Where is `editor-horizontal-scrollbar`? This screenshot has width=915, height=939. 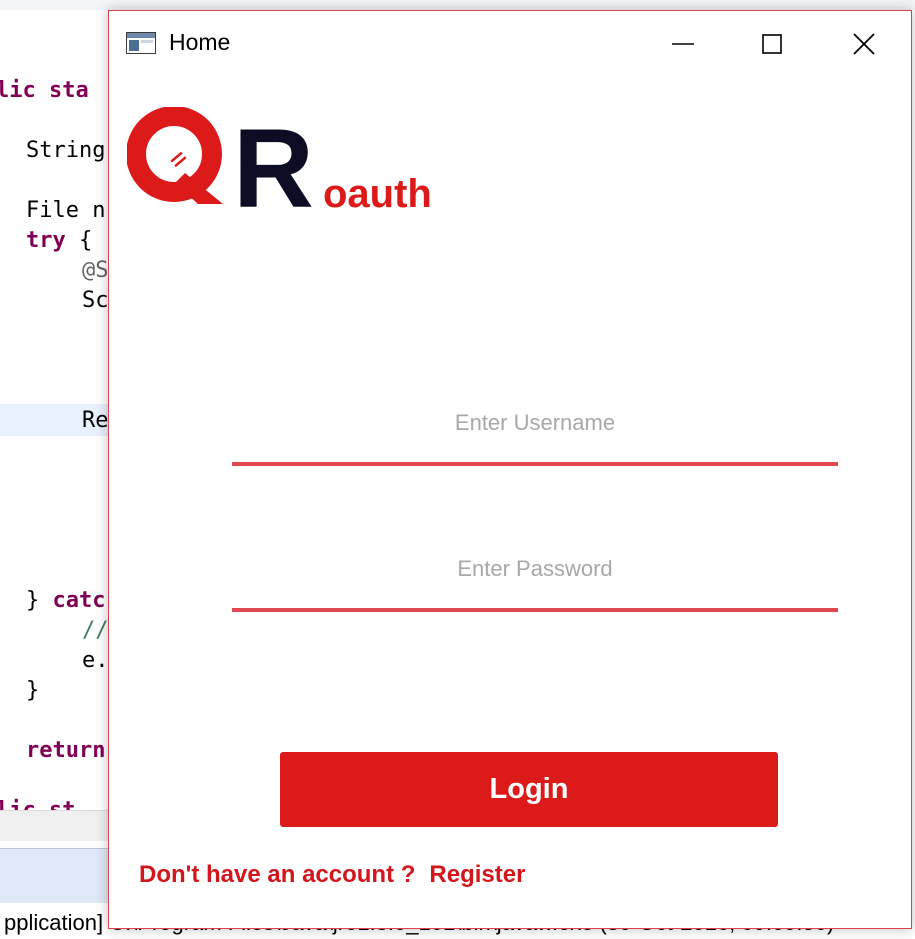 editor-horizontal-scrollbar is located at coordinates (60, 825).